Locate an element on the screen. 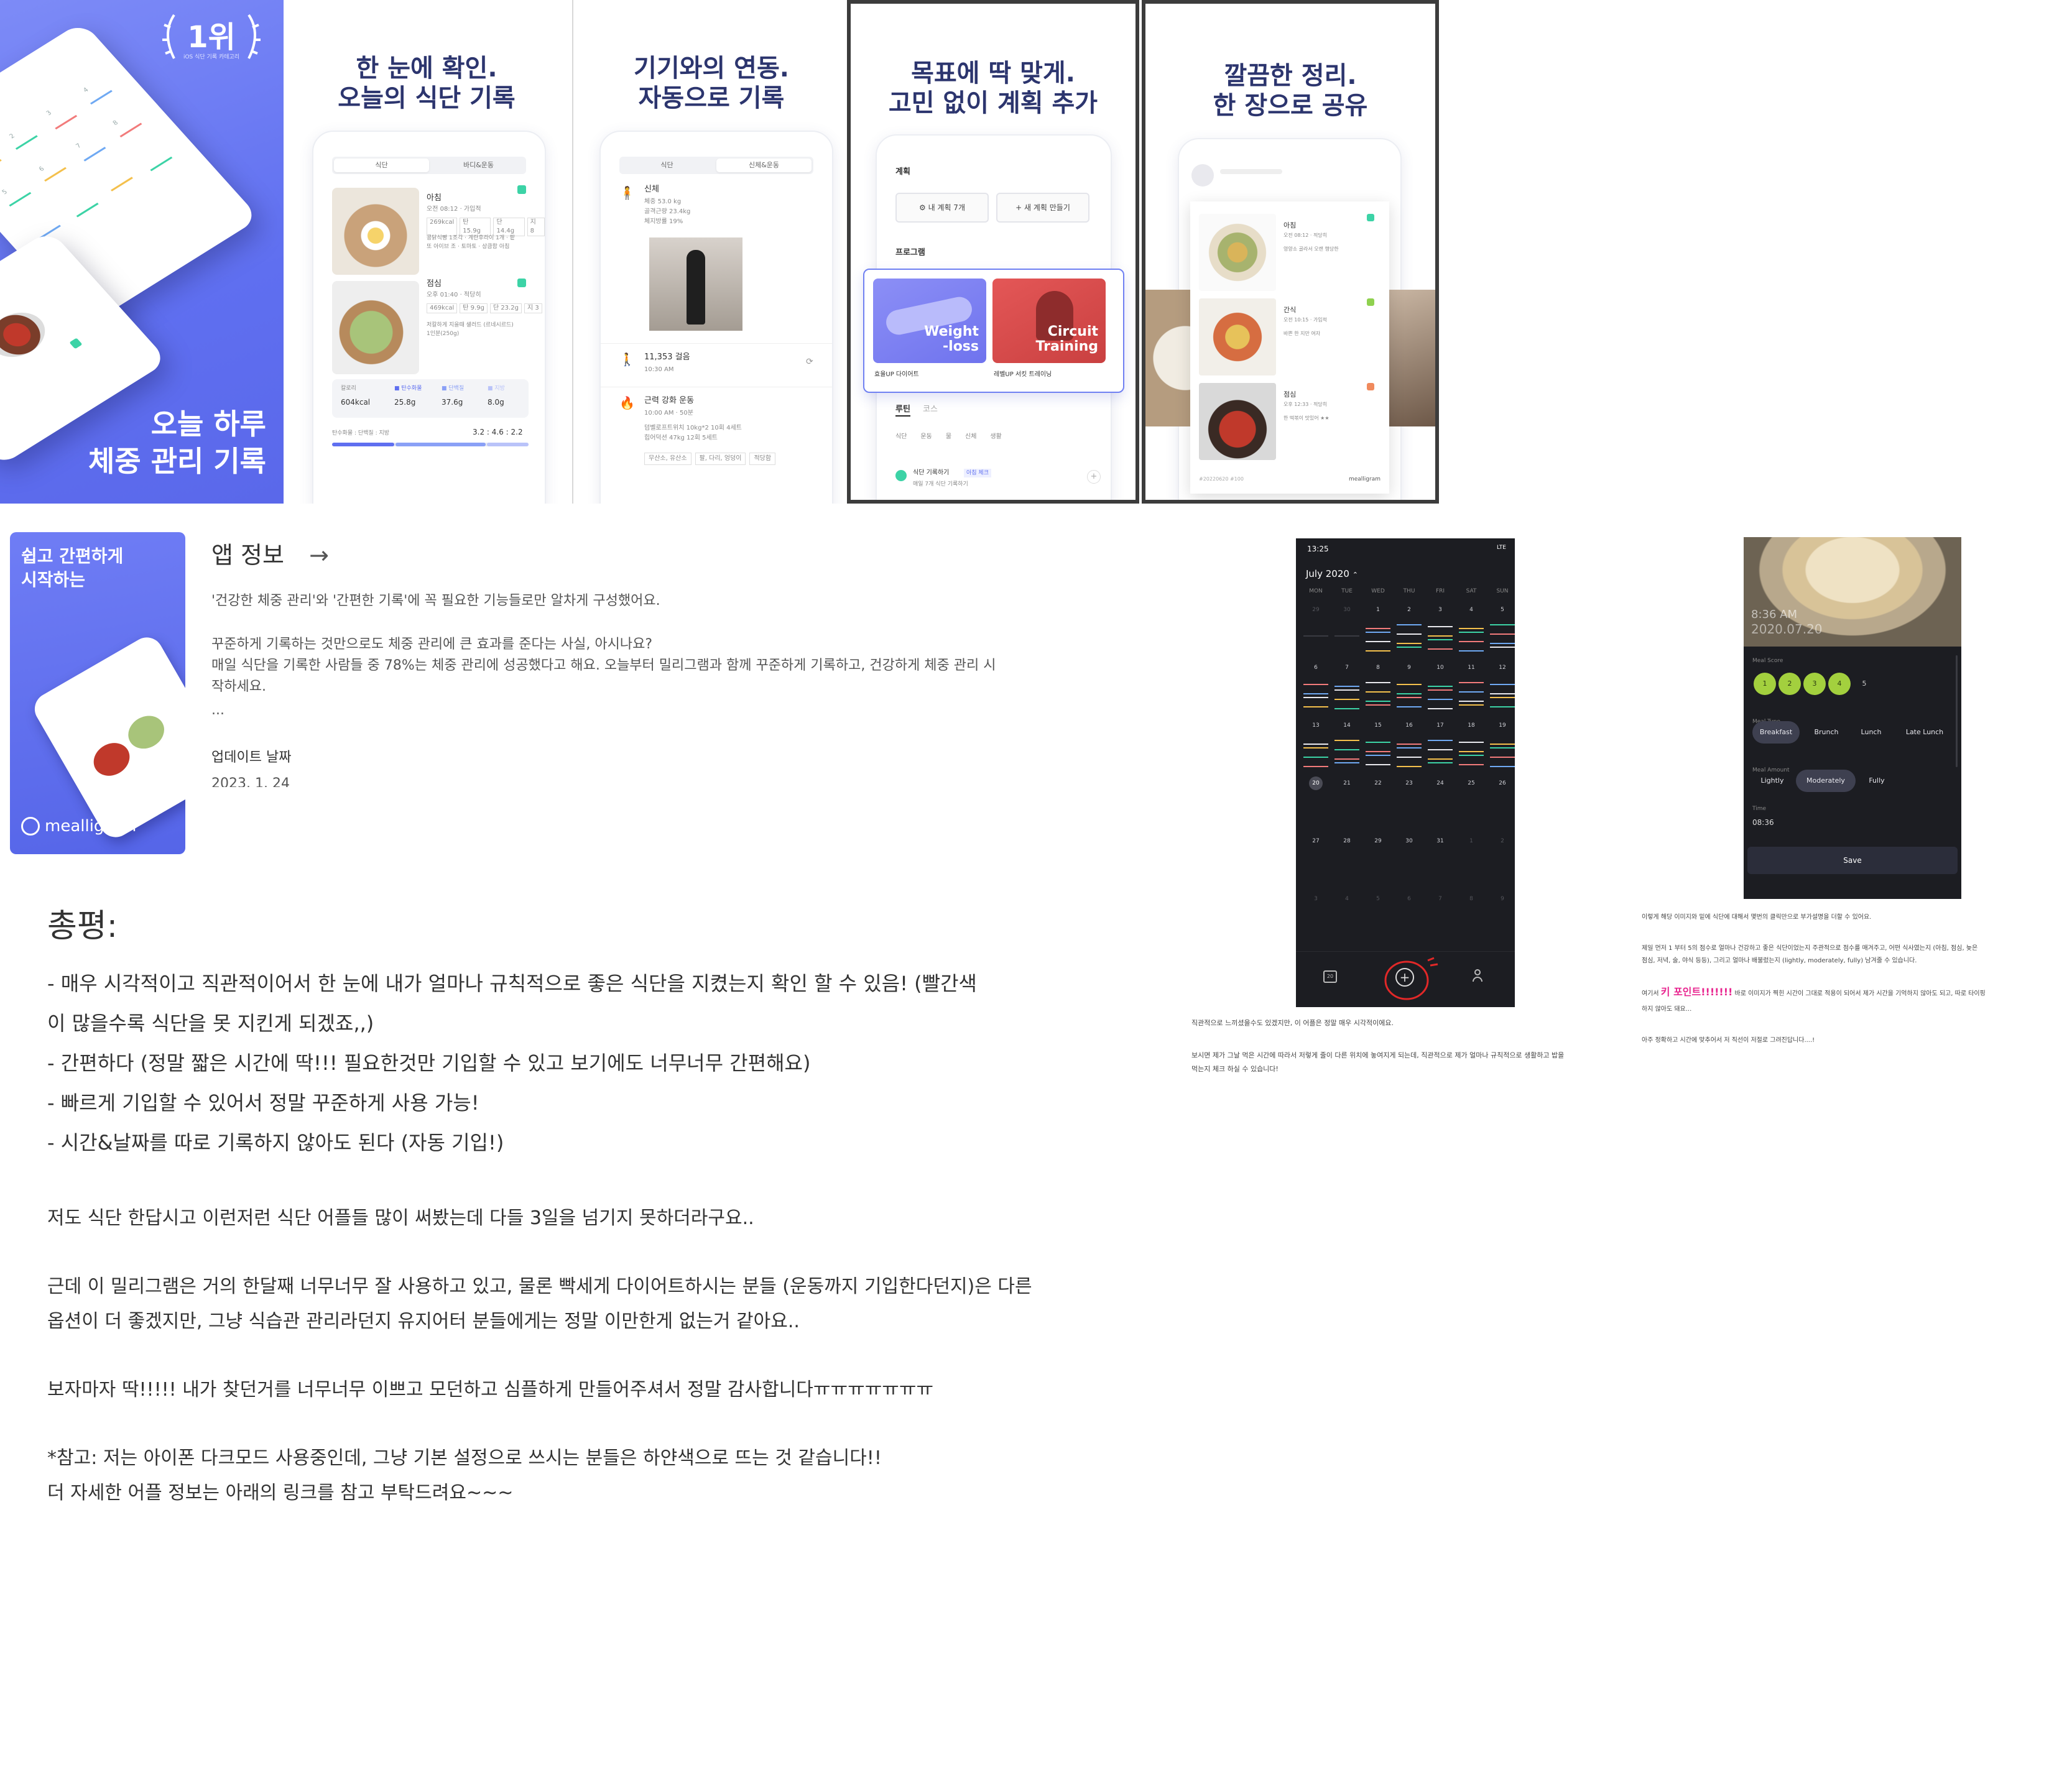  amount-fully: Fully is located at coordinates (1877, 781).